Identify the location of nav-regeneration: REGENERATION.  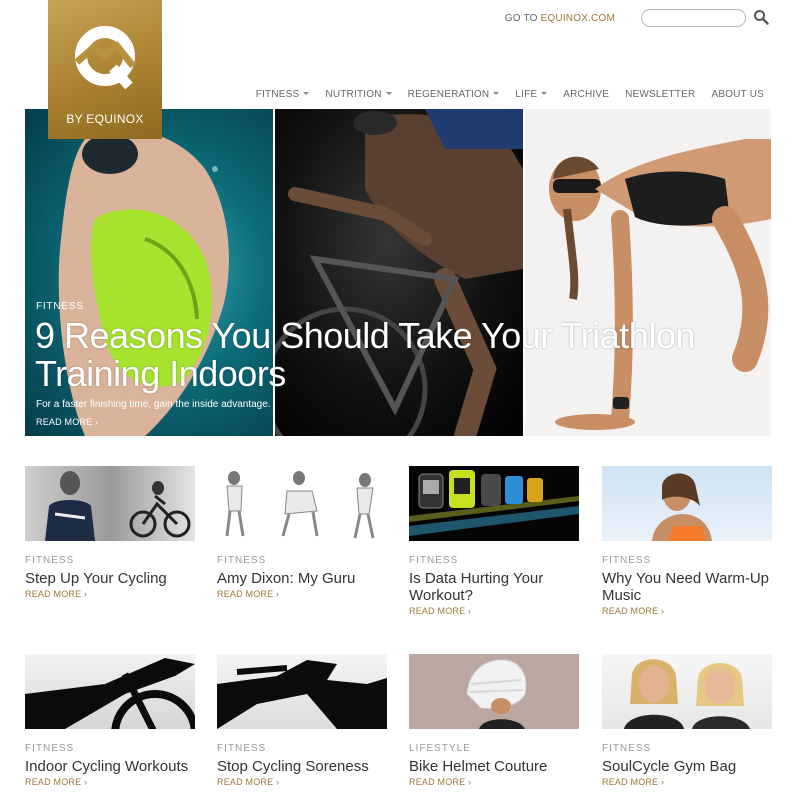
(454, 94).